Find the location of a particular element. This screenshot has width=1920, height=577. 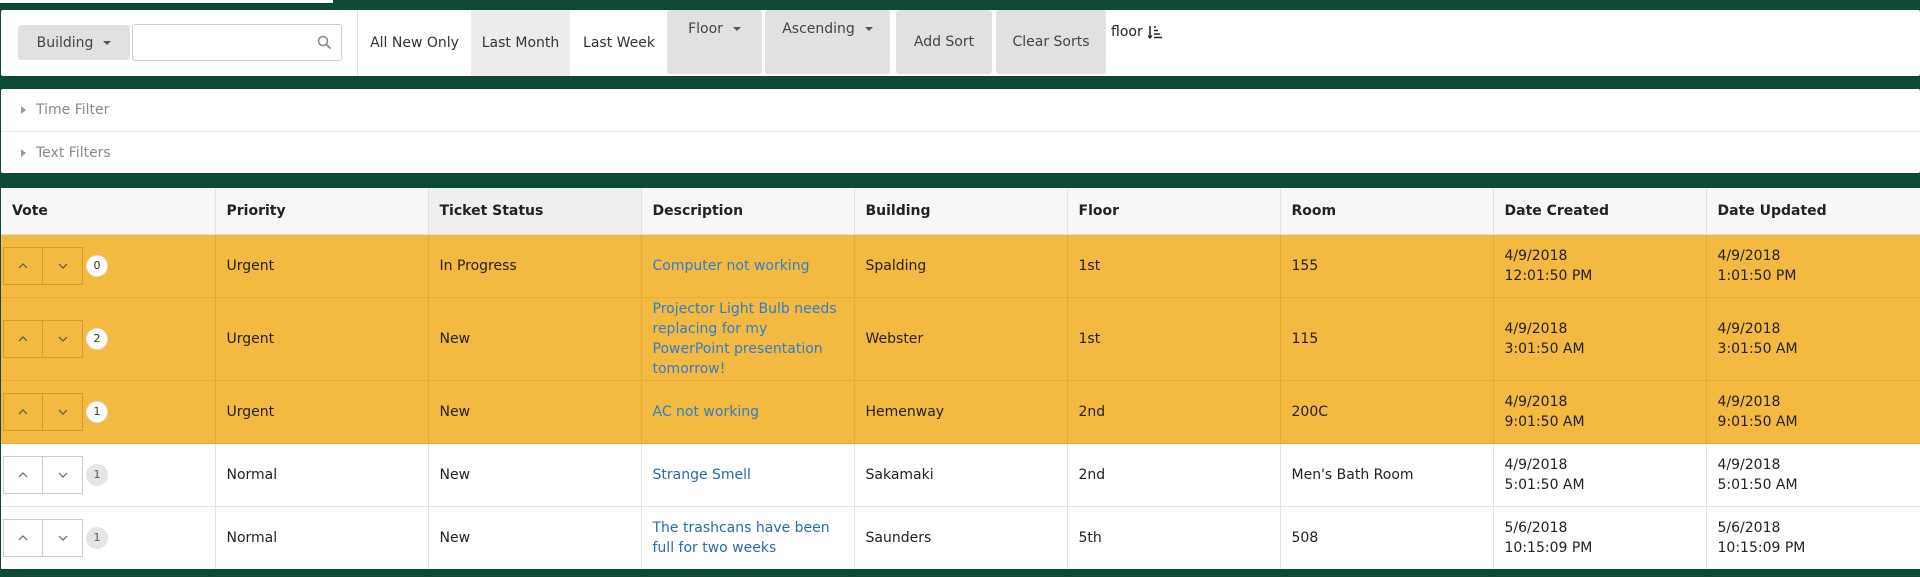

sort-order-label: Ascending is located at coordinates (818, 29).